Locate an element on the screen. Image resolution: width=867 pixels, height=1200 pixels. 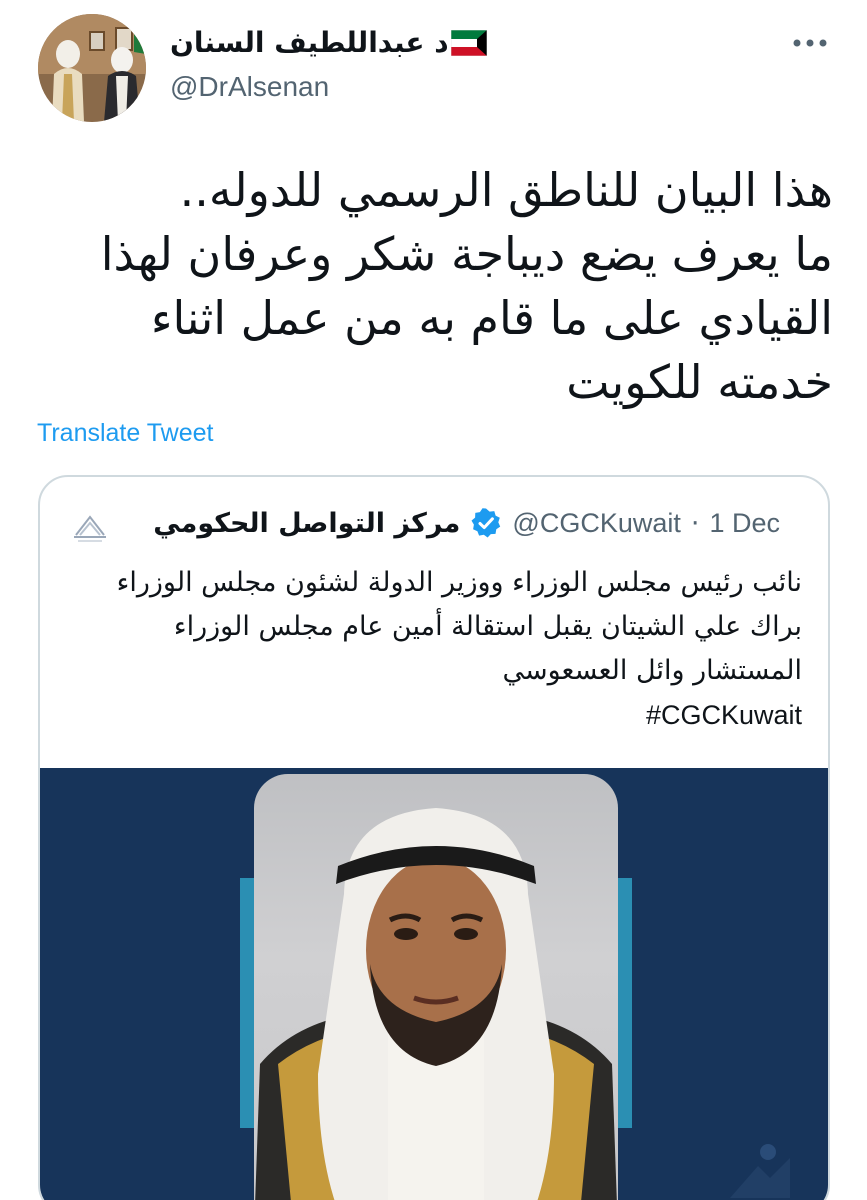
more-options-icon is located at coordinates (810, 43).